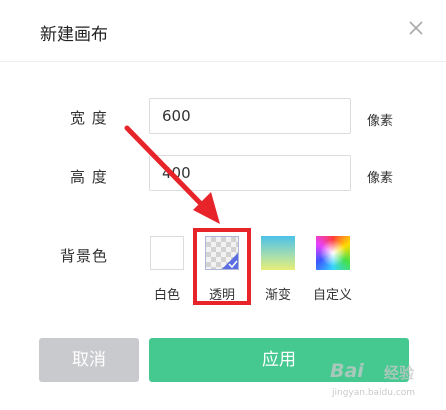  Describe the element at coordinates (416, 28) in the screenshot. I see `close-icon` at that location.